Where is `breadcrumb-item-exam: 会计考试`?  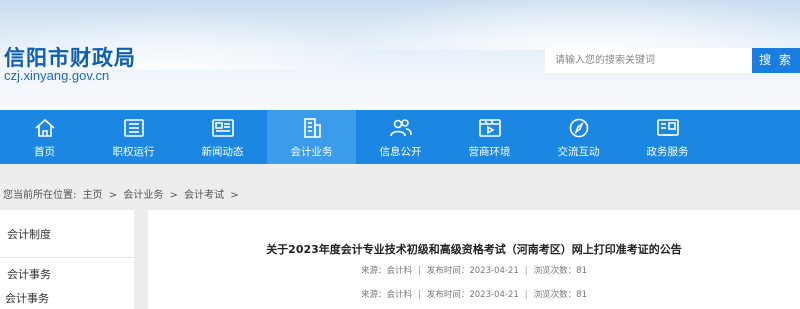 breadcrumb-item-exam: 会计考试 is located at coordinates (204, 195).